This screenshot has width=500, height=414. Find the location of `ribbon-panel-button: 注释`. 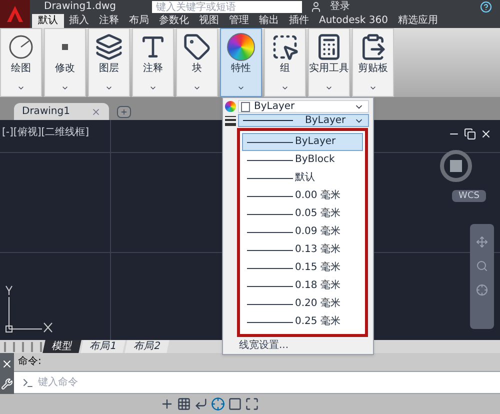

ribbon-panel-button: 注释 is located at coordinates (153, 62).